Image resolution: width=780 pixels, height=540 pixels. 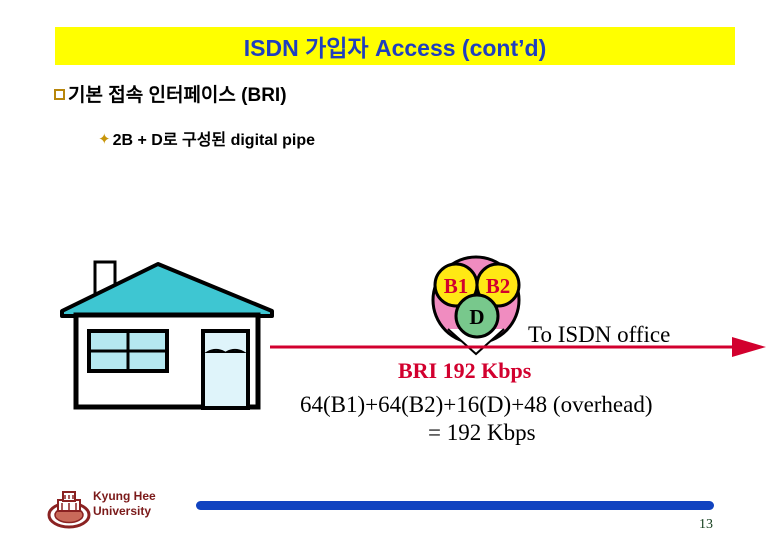 I want to click on square-bullet-icon, so click(x=60, y=95).